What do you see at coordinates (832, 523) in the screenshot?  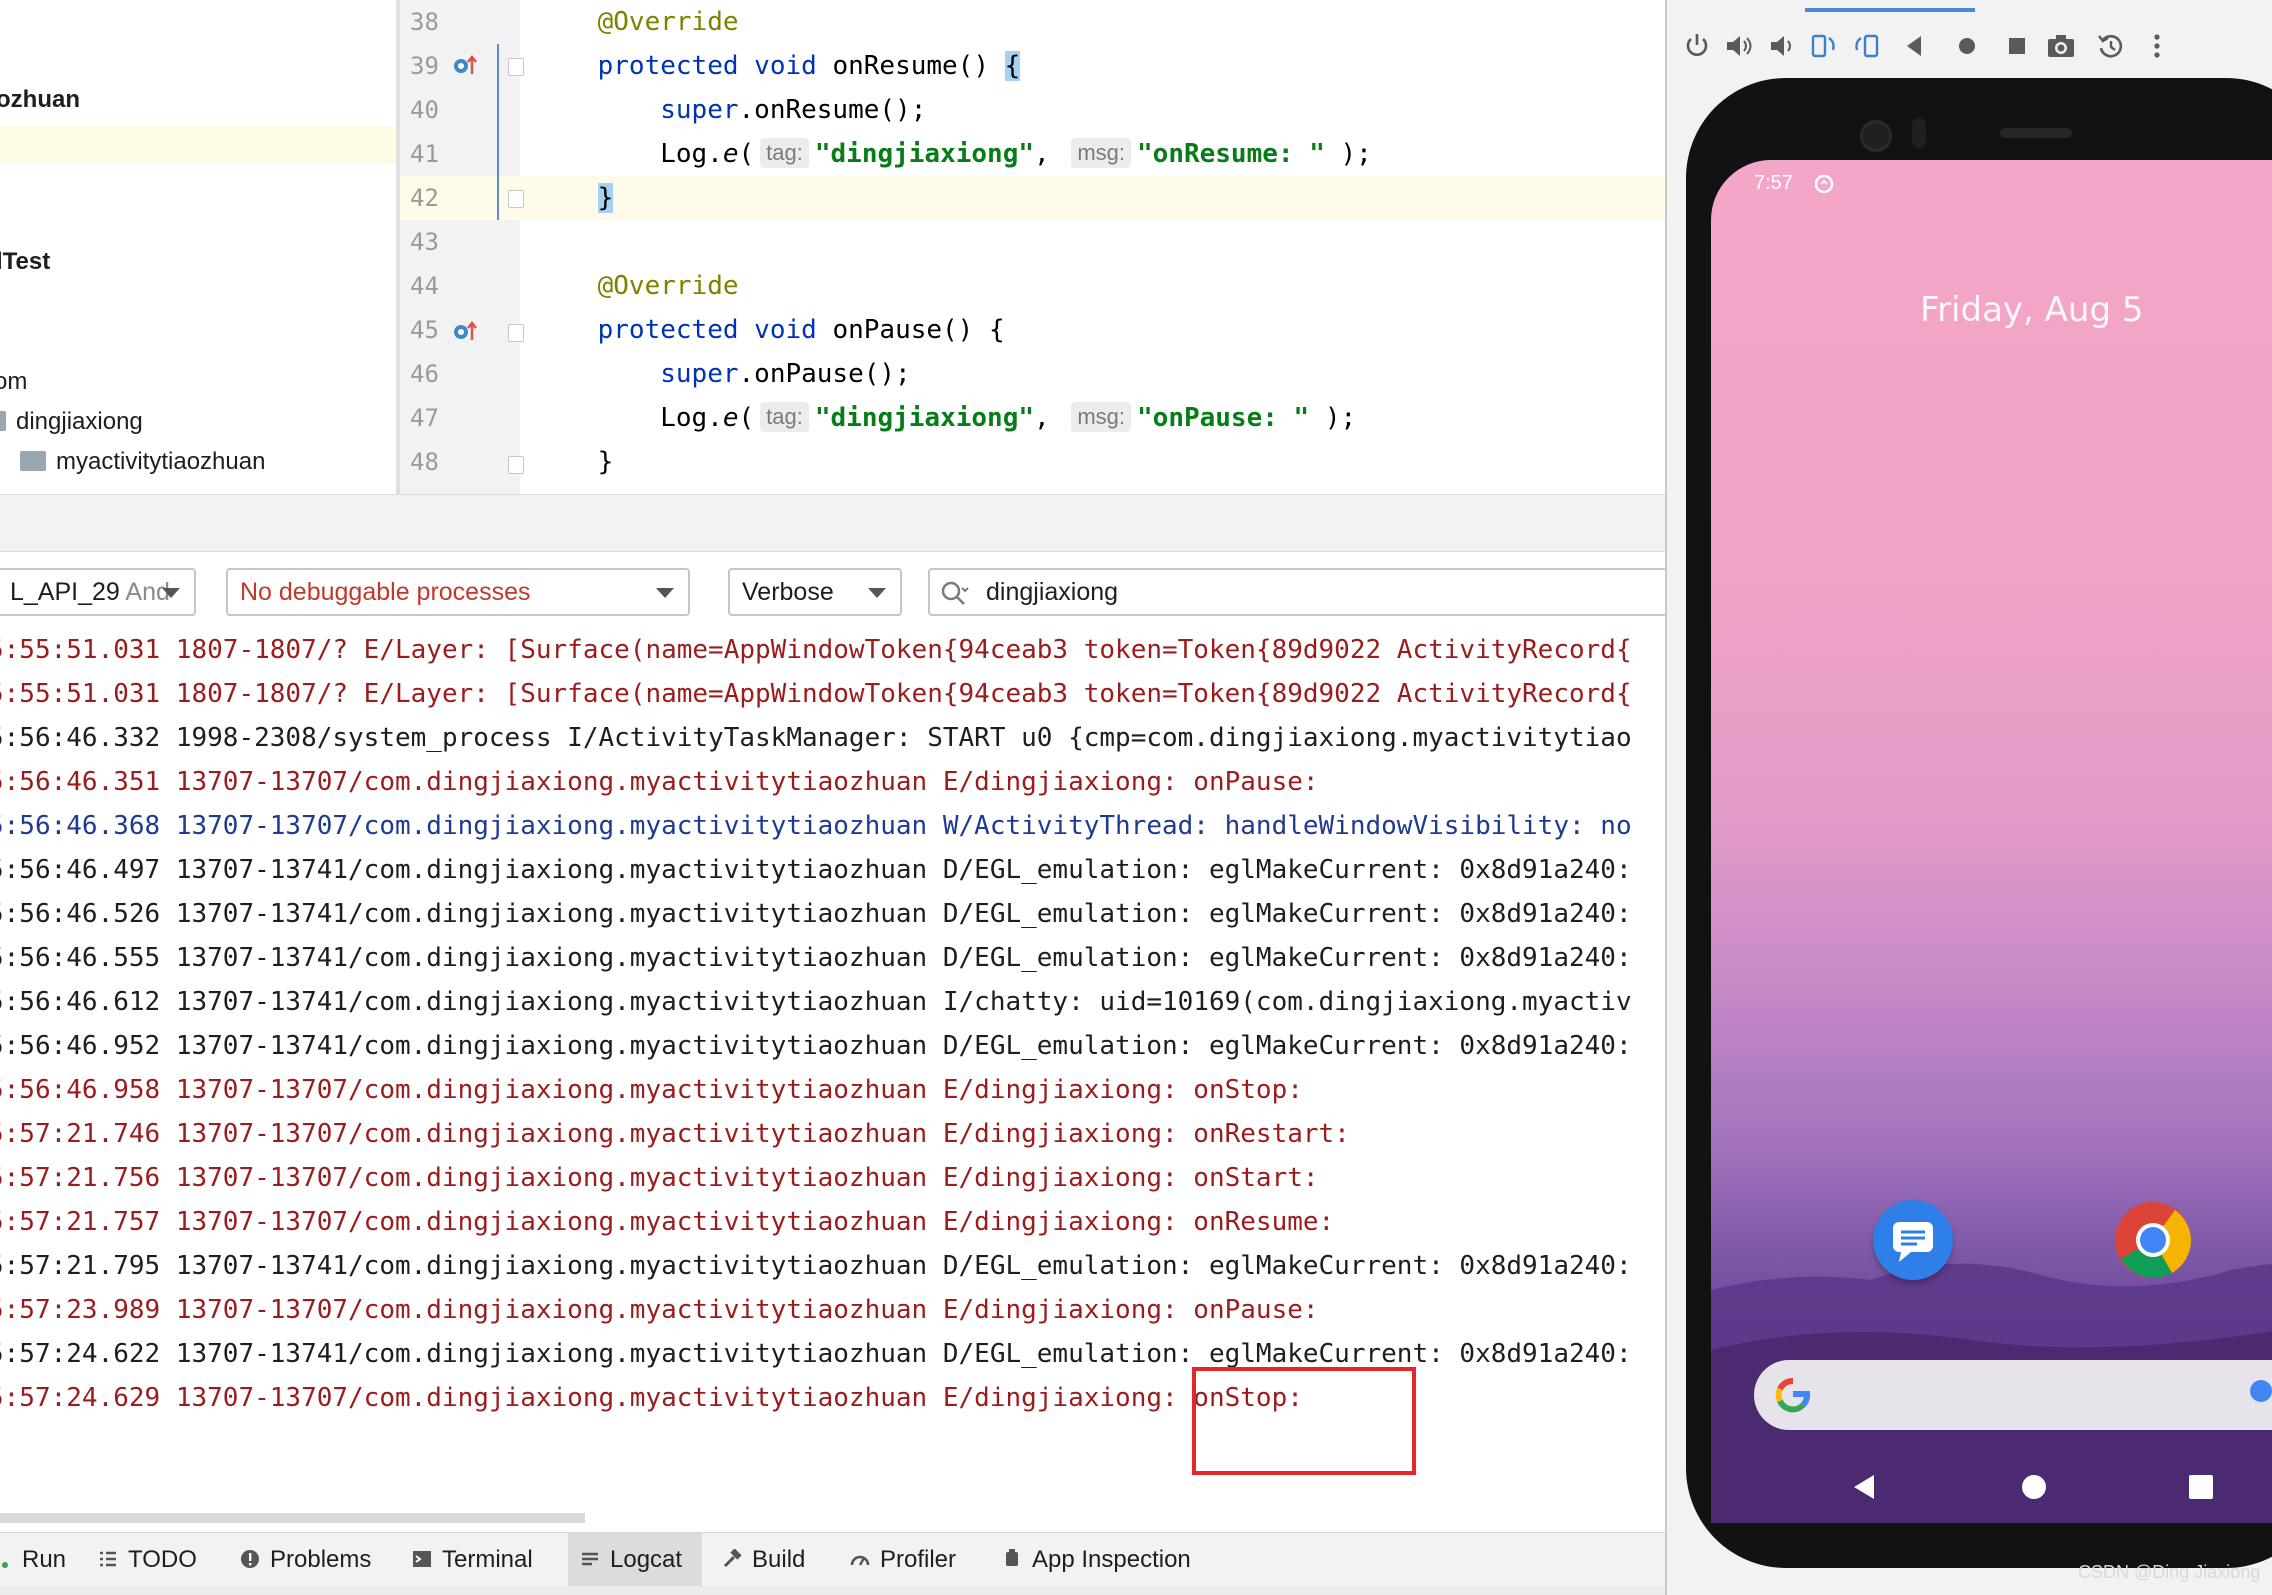 I see `editor-logcat-splitter` at bounding box center [832, 523].